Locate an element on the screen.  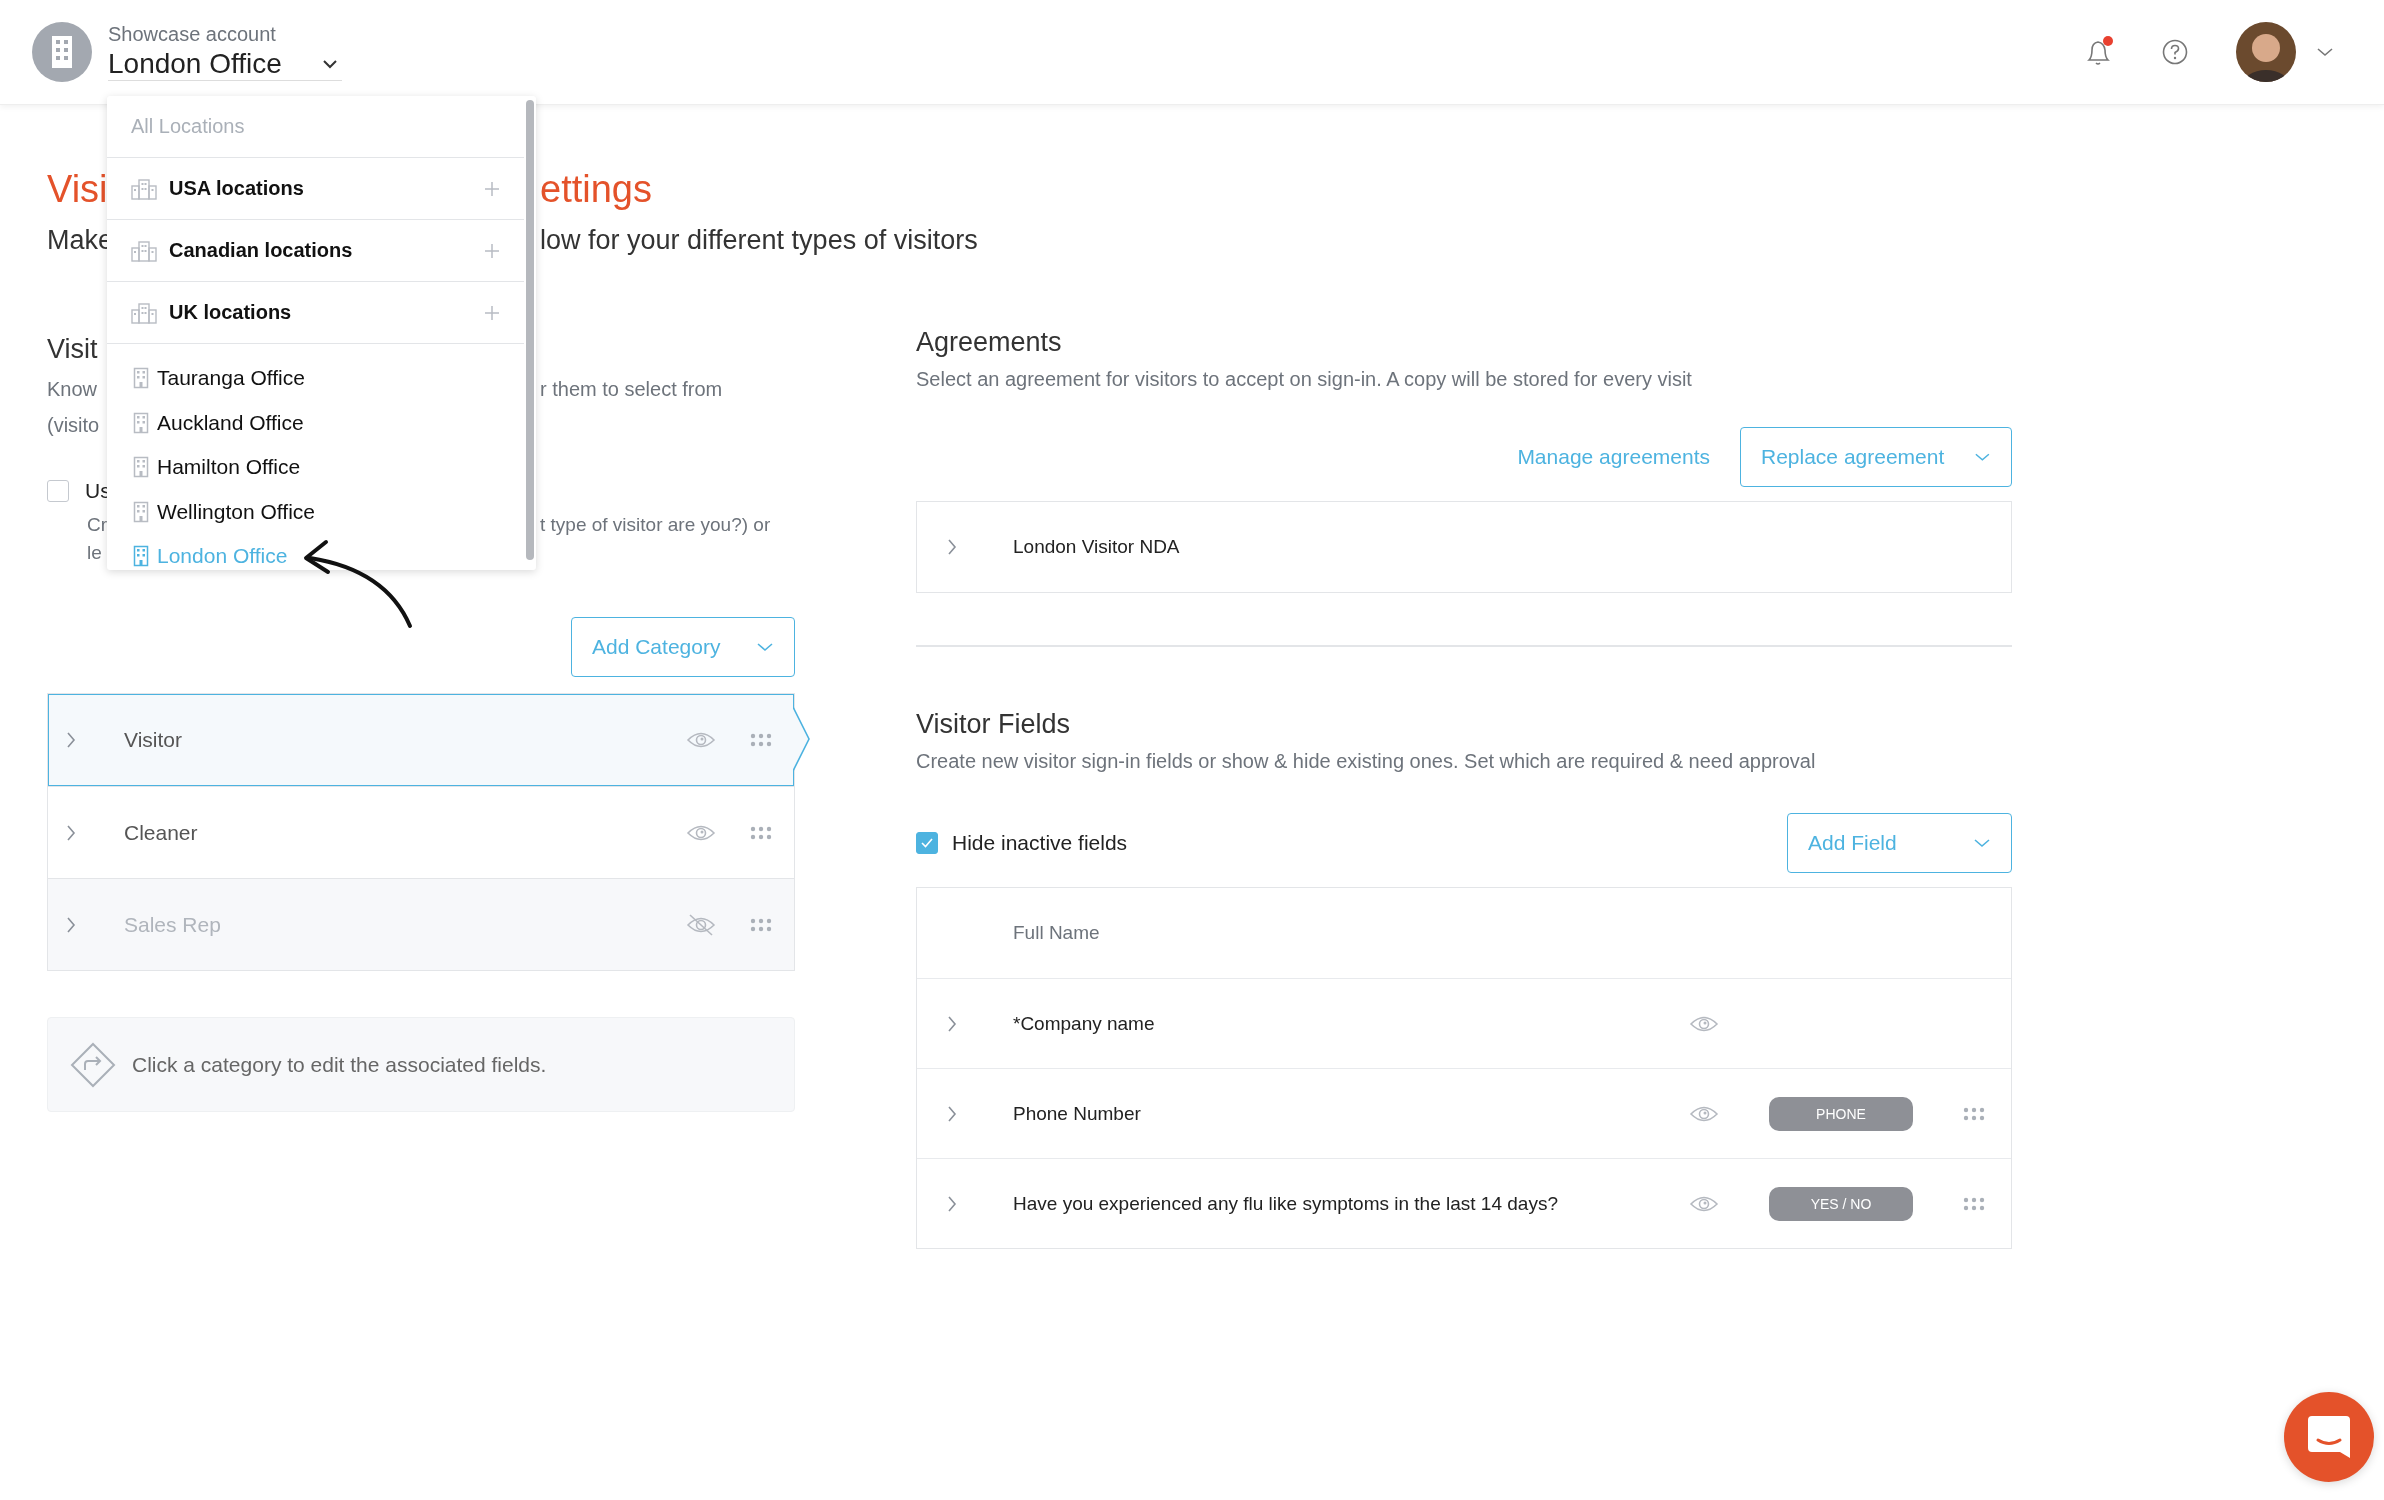
field-row: Have you experienced any flu like symptoms in the last 14 days? YES / NO is located at coordinates (1464, 1203).